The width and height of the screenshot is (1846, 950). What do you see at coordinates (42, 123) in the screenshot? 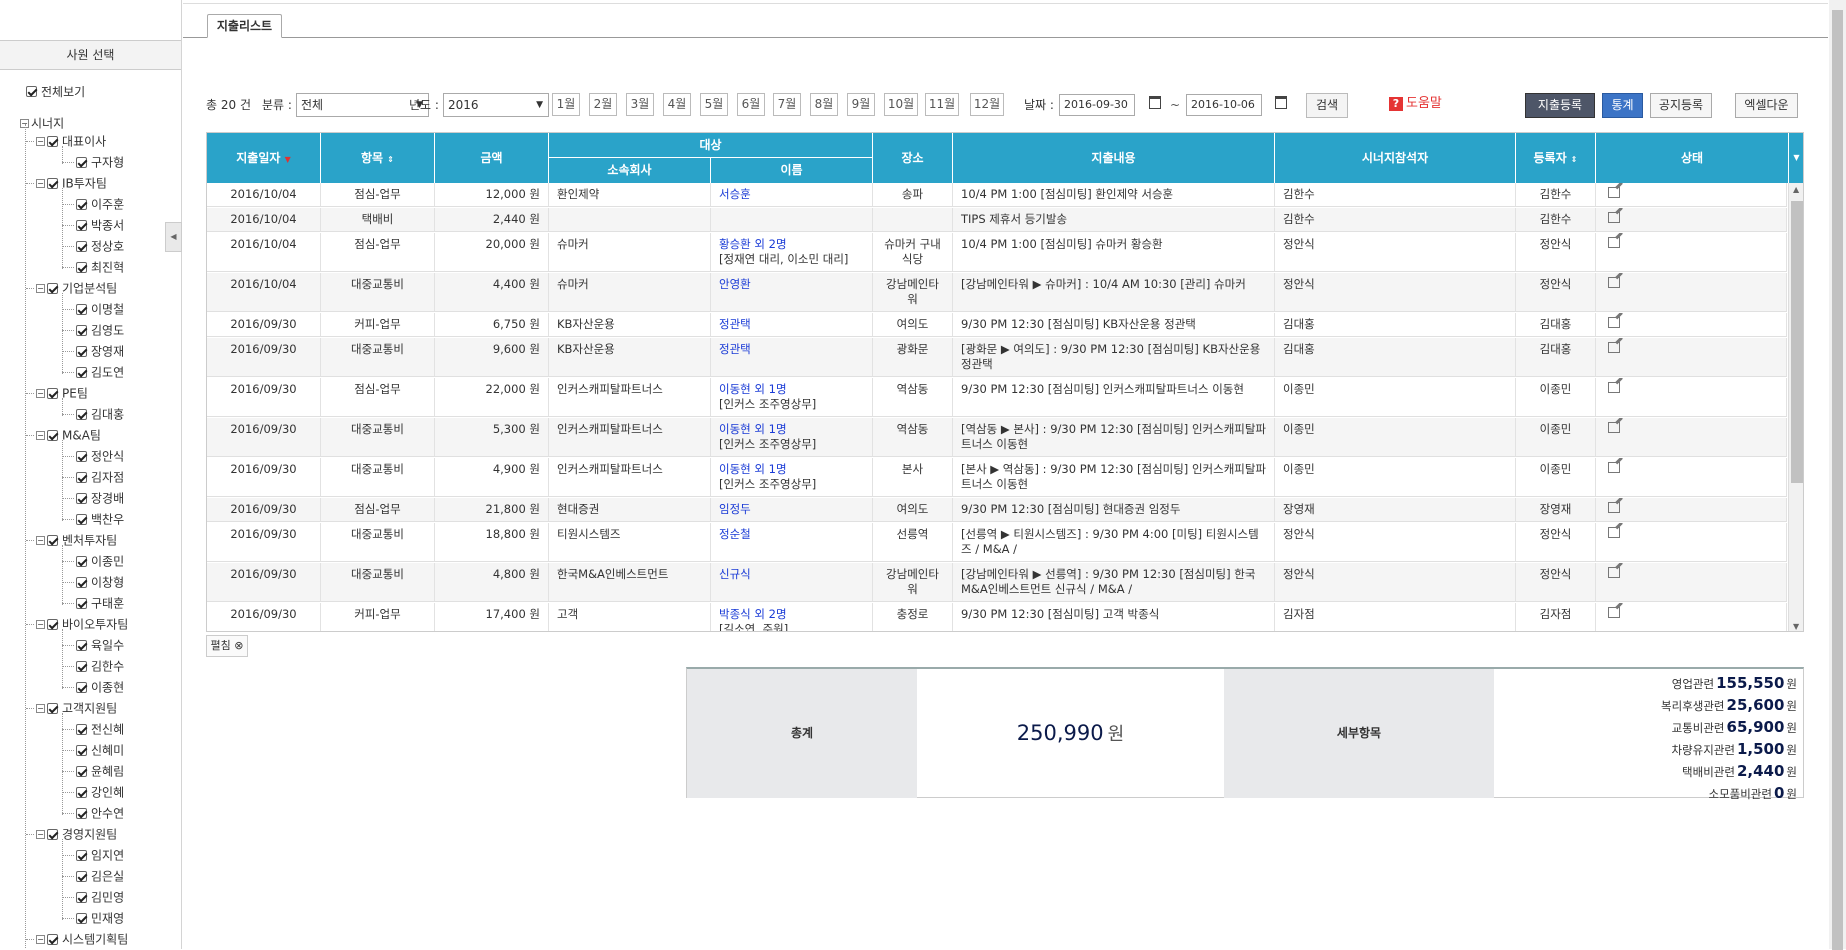
I see `tree-root: − 시너지` at bounding box center [42, 123].